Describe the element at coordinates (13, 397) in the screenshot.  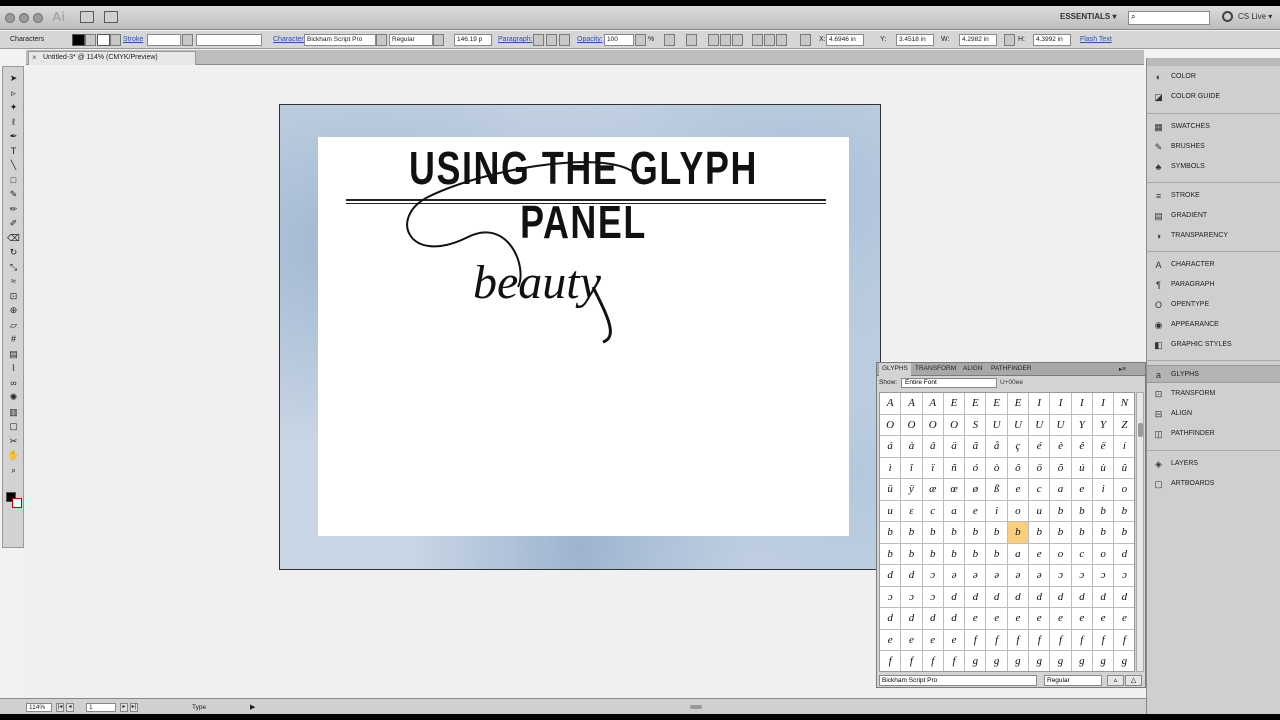
I see `symbol-sprayer-tool-icon: ✺` at that location.